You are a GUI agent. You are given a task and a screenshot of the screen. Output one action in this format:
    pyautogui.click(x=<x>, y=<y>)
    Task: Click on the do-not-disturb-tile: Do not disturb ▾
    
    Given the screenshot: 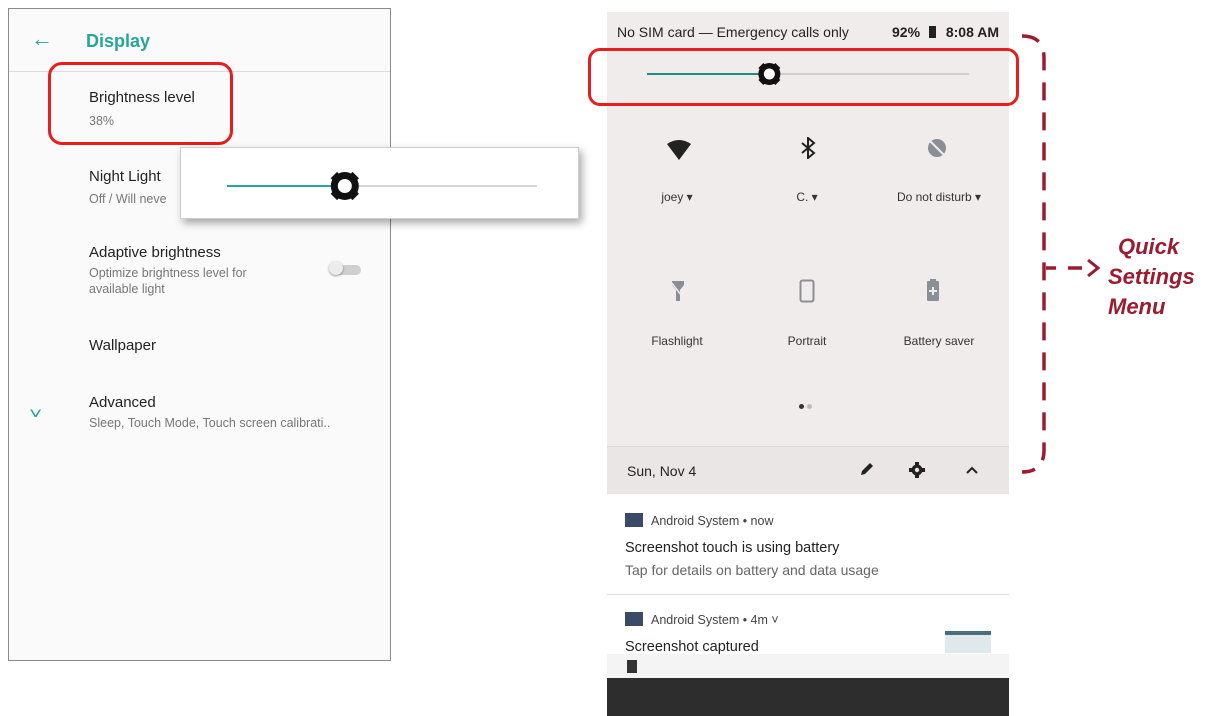 What is the action you would take?
    pyautogui.click(x=944, y=175)
    